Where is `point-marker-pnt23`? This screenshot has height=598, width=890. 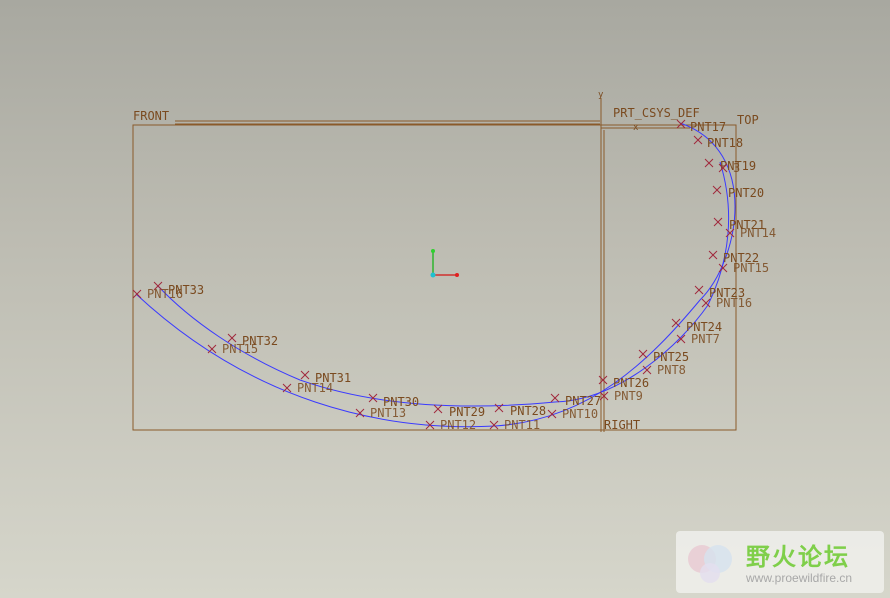
point-marker-pnt23 is located at coordinates (699, 290).